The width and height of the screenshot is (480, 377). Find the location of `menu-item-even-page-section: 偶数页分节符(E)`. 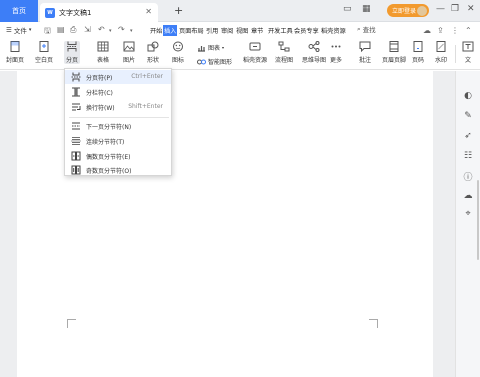

menu-item-even-page-section: 偶数页分节符(E) is located at coordinates (118, 156).